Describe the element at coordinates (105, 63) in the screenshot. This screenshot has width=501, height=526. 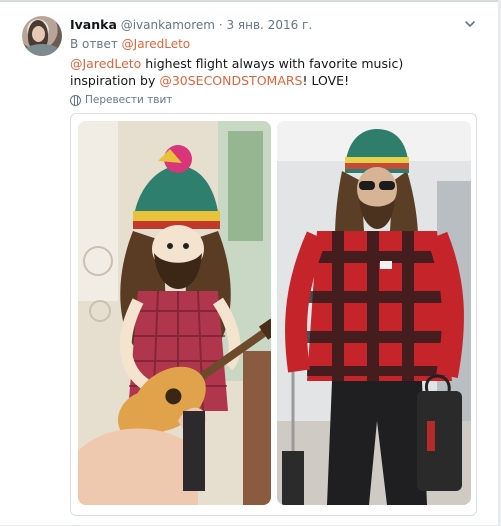
I see `mention-link: @JaredLeto` at that location.